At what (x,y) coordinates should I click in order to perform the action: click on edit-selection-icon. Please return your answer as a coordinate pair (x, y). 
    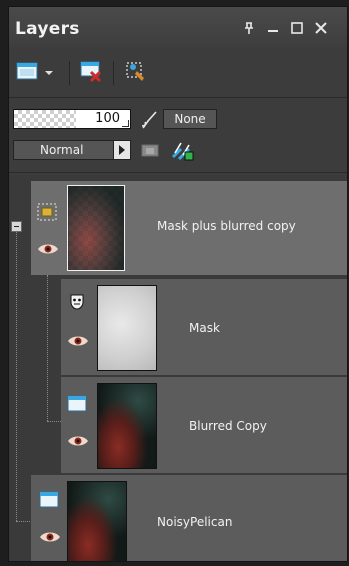
    Looking at the image, I should click on (136, 72).